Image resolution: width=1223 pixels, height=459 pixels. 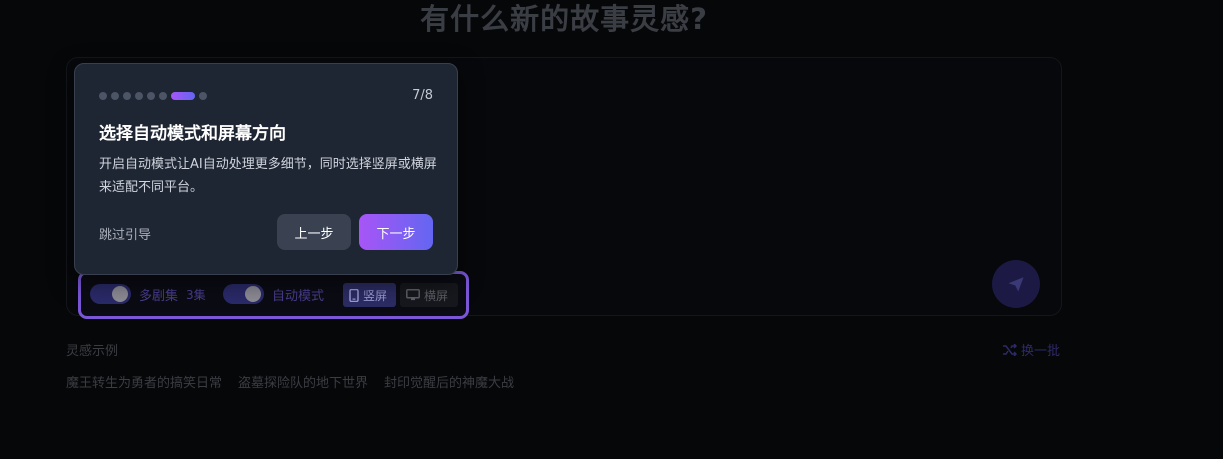 I want to click on next-step-button: 下一步, so click(x=396, y=232).